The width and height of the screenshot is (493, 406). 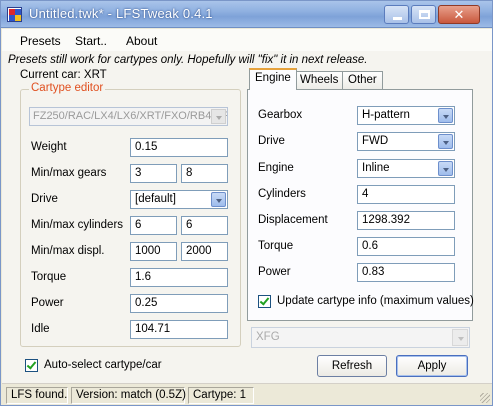 I want to click on close-button: ✕, so click(x=459, y=14).